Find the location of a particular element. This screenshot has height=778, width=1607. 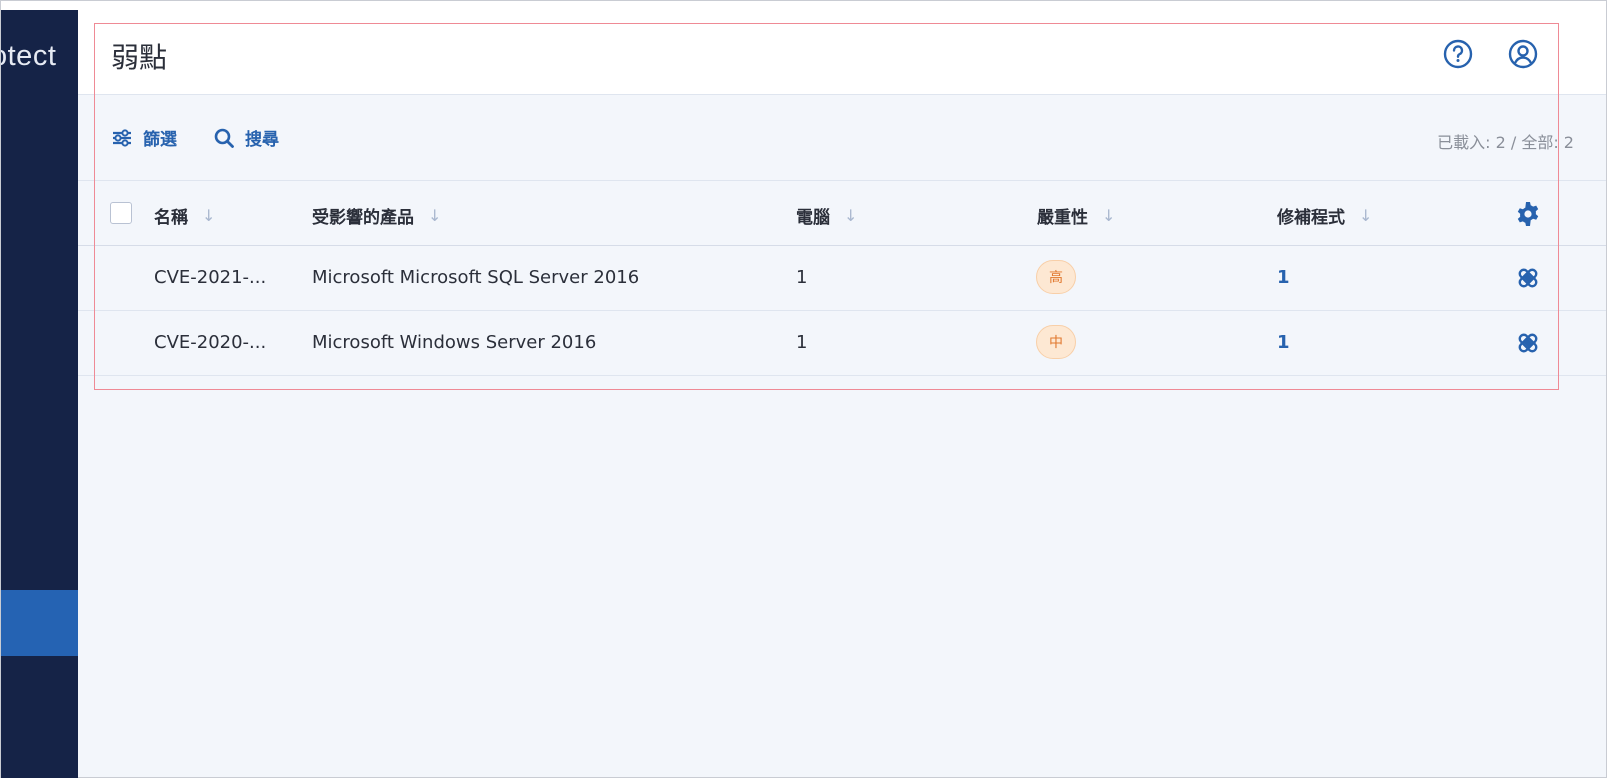

brand-logo-text: otect is located at coordinates (29, 56).